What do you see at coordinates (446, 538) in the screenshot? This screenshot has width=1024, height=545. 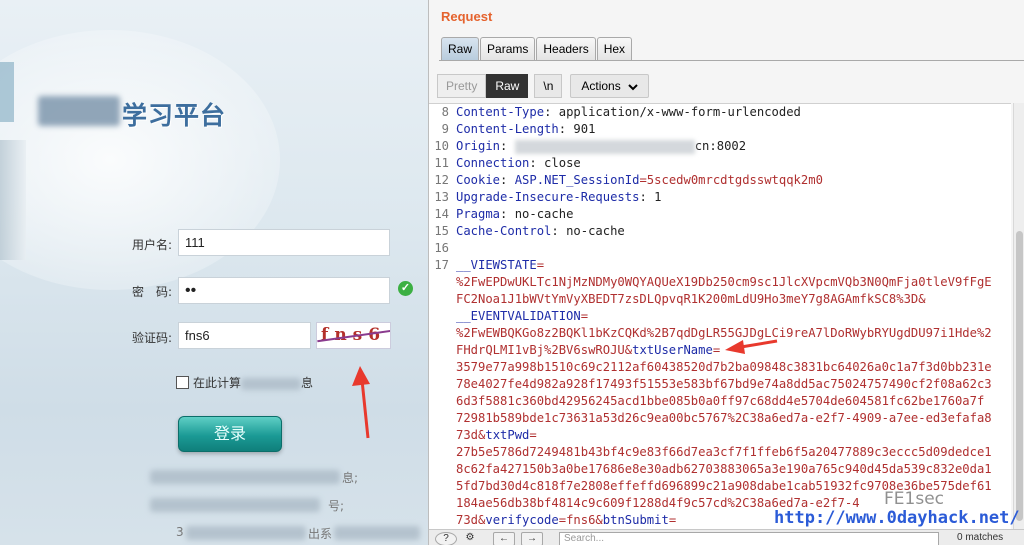 I see `help-icon: ?` at bounding box center [446, 538].